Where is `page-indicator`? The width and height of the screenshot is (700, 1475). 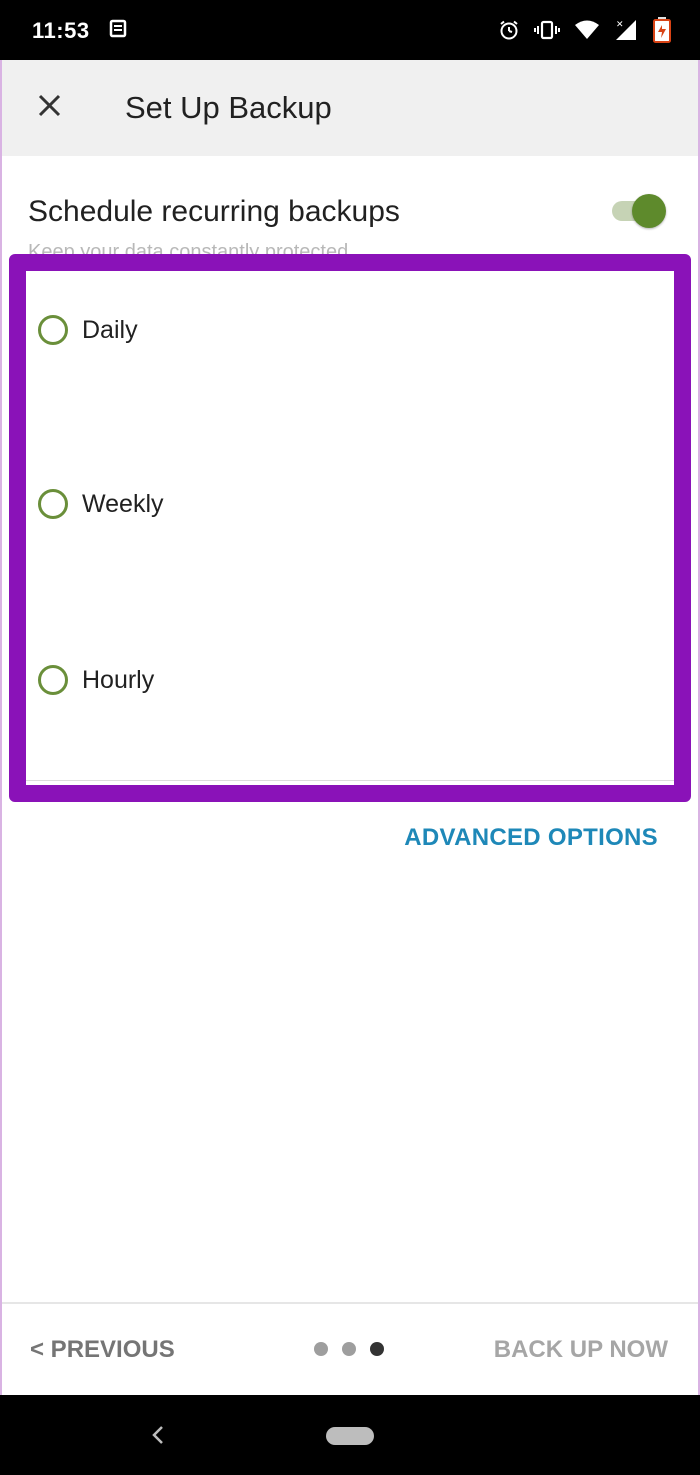
page-indicator is located at coordinates (349, 1349).